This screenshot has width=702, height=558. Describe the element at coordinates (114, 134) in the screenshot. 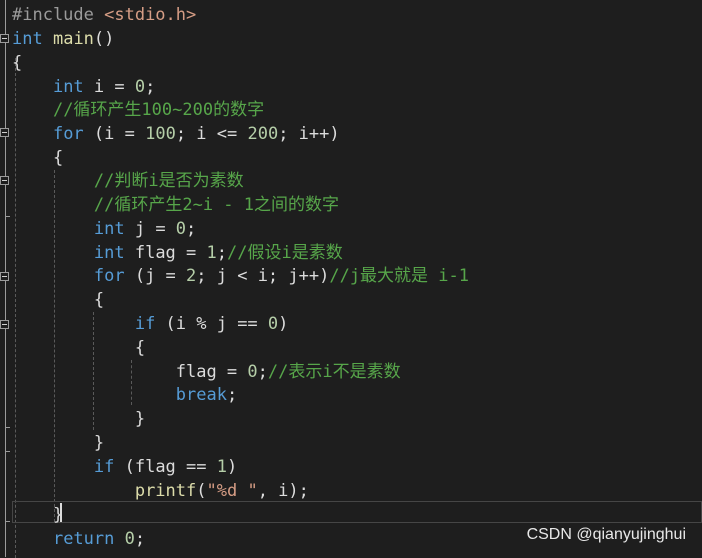

I see `code-token: (i =` at that location.